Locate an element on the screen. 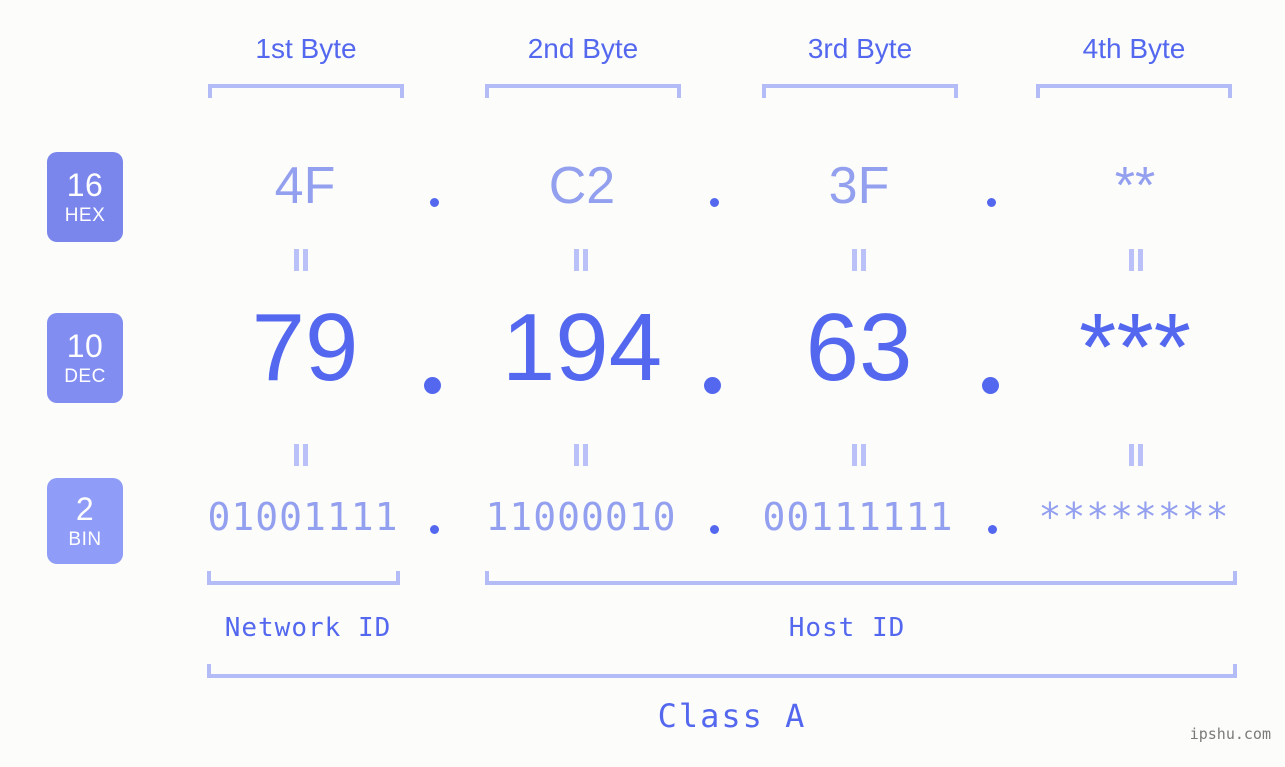 This screenshot has height=767, width=1285. base-badge-bin: 2 BIN is located at coordinates (85, 521).